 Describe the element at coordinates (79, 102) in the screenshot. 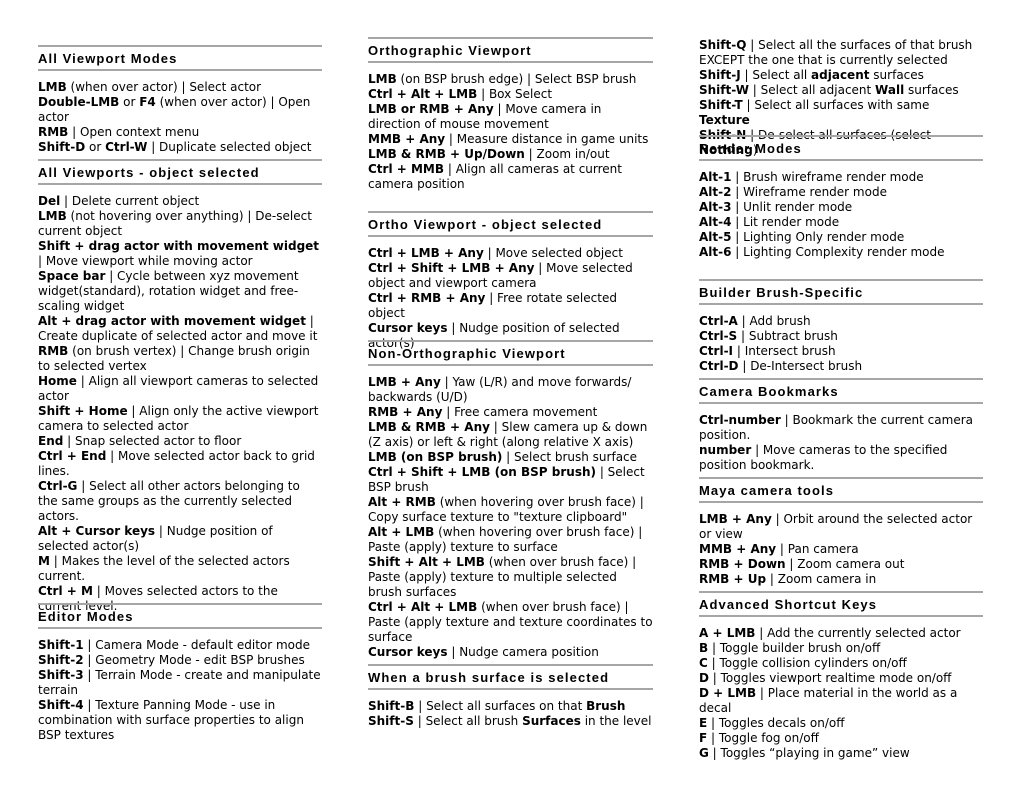

I see `shortcut-key: Double-LMB` at that location.